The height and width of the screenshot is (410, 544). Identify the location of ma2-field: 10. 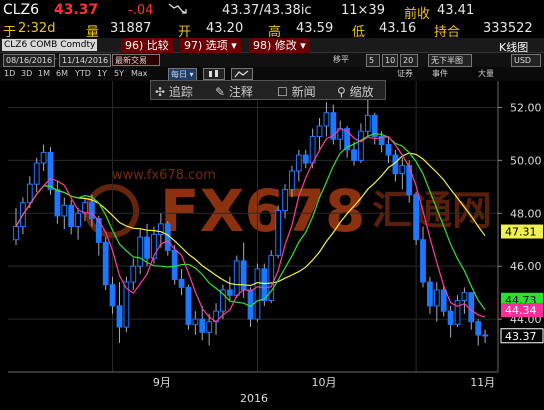
(390, 60).